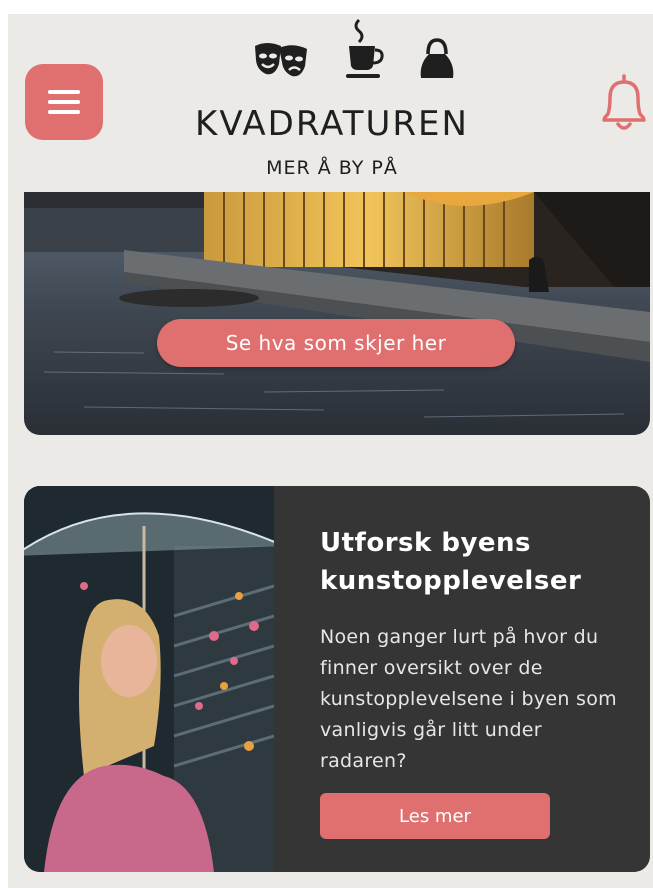 The height and width of the screenshot is (888, 653). Describe the element at coordinates (437, 58) in the screenshot. I see `handbag-icon` at that location.